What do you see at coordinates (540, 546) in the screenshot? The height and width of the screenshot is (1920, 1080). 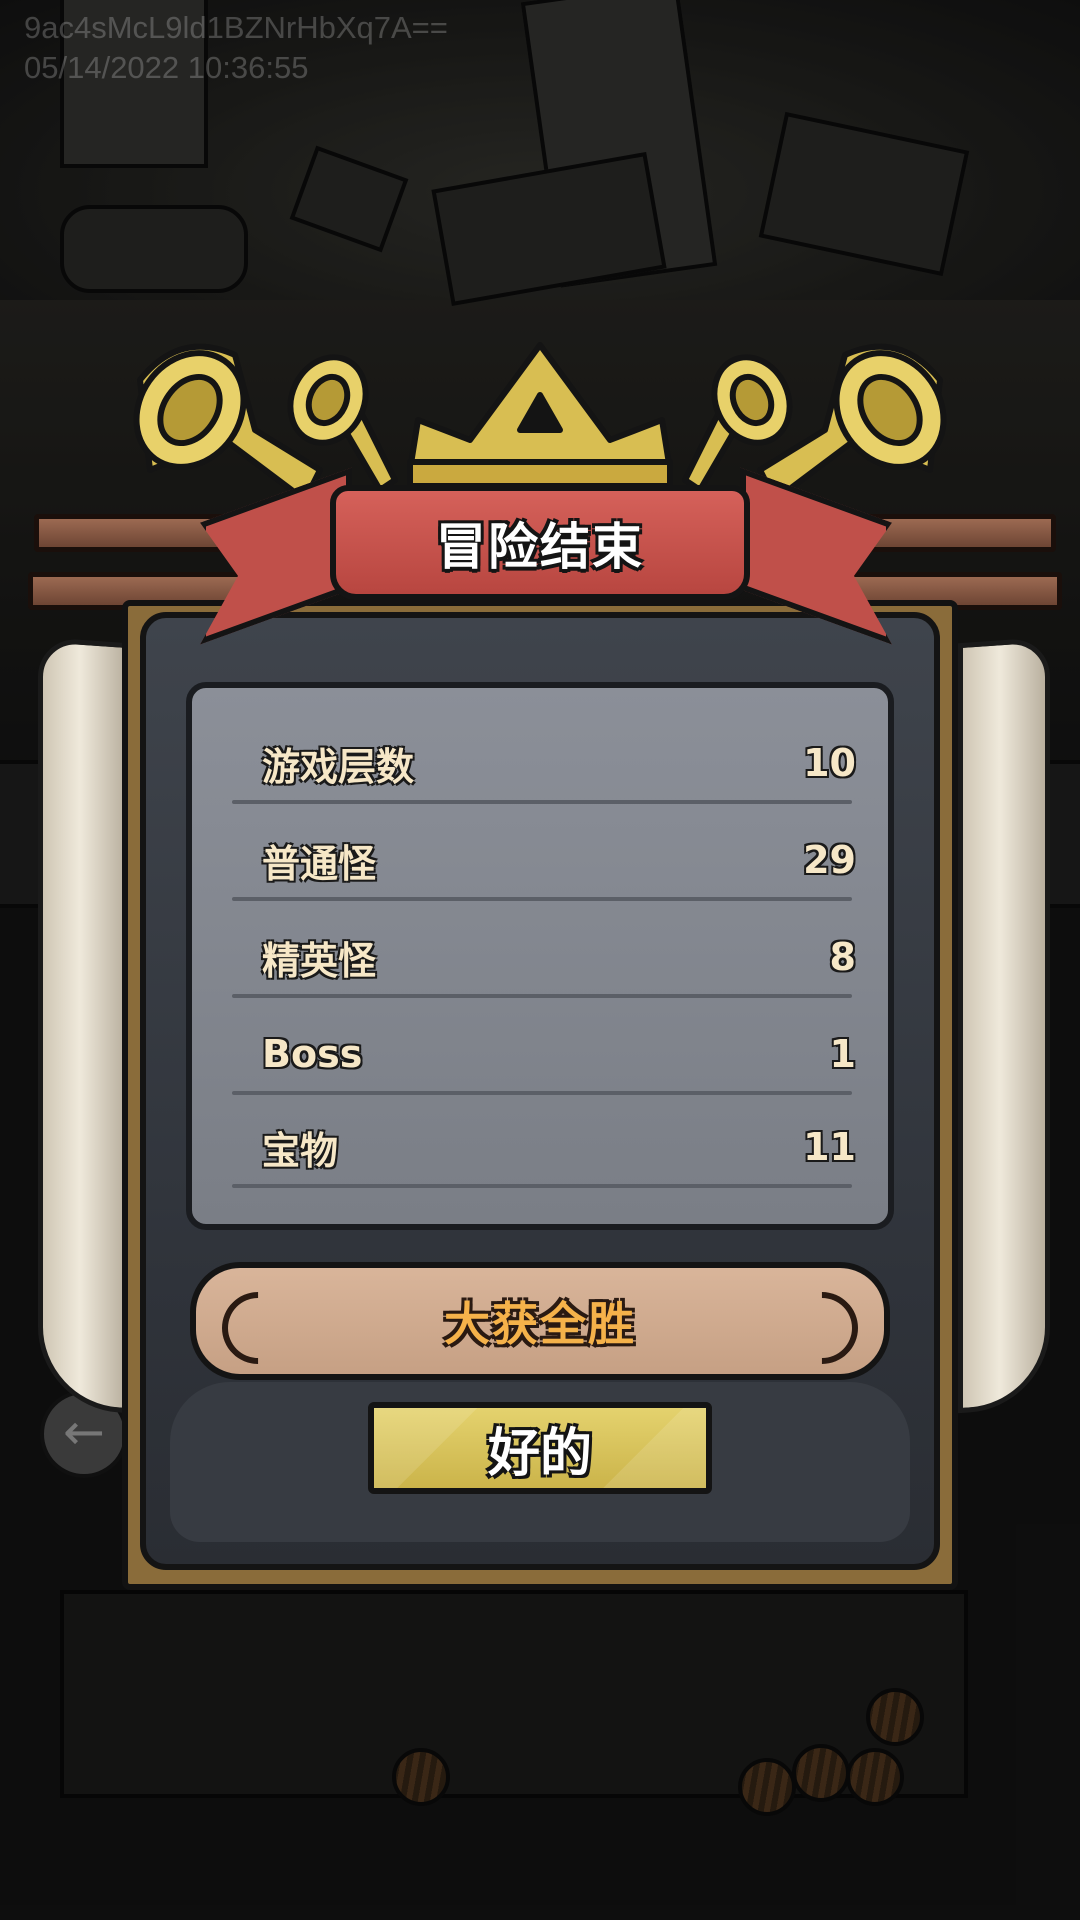 I see `dialog-title: 冒险结束` at bounding box center [540, 546].